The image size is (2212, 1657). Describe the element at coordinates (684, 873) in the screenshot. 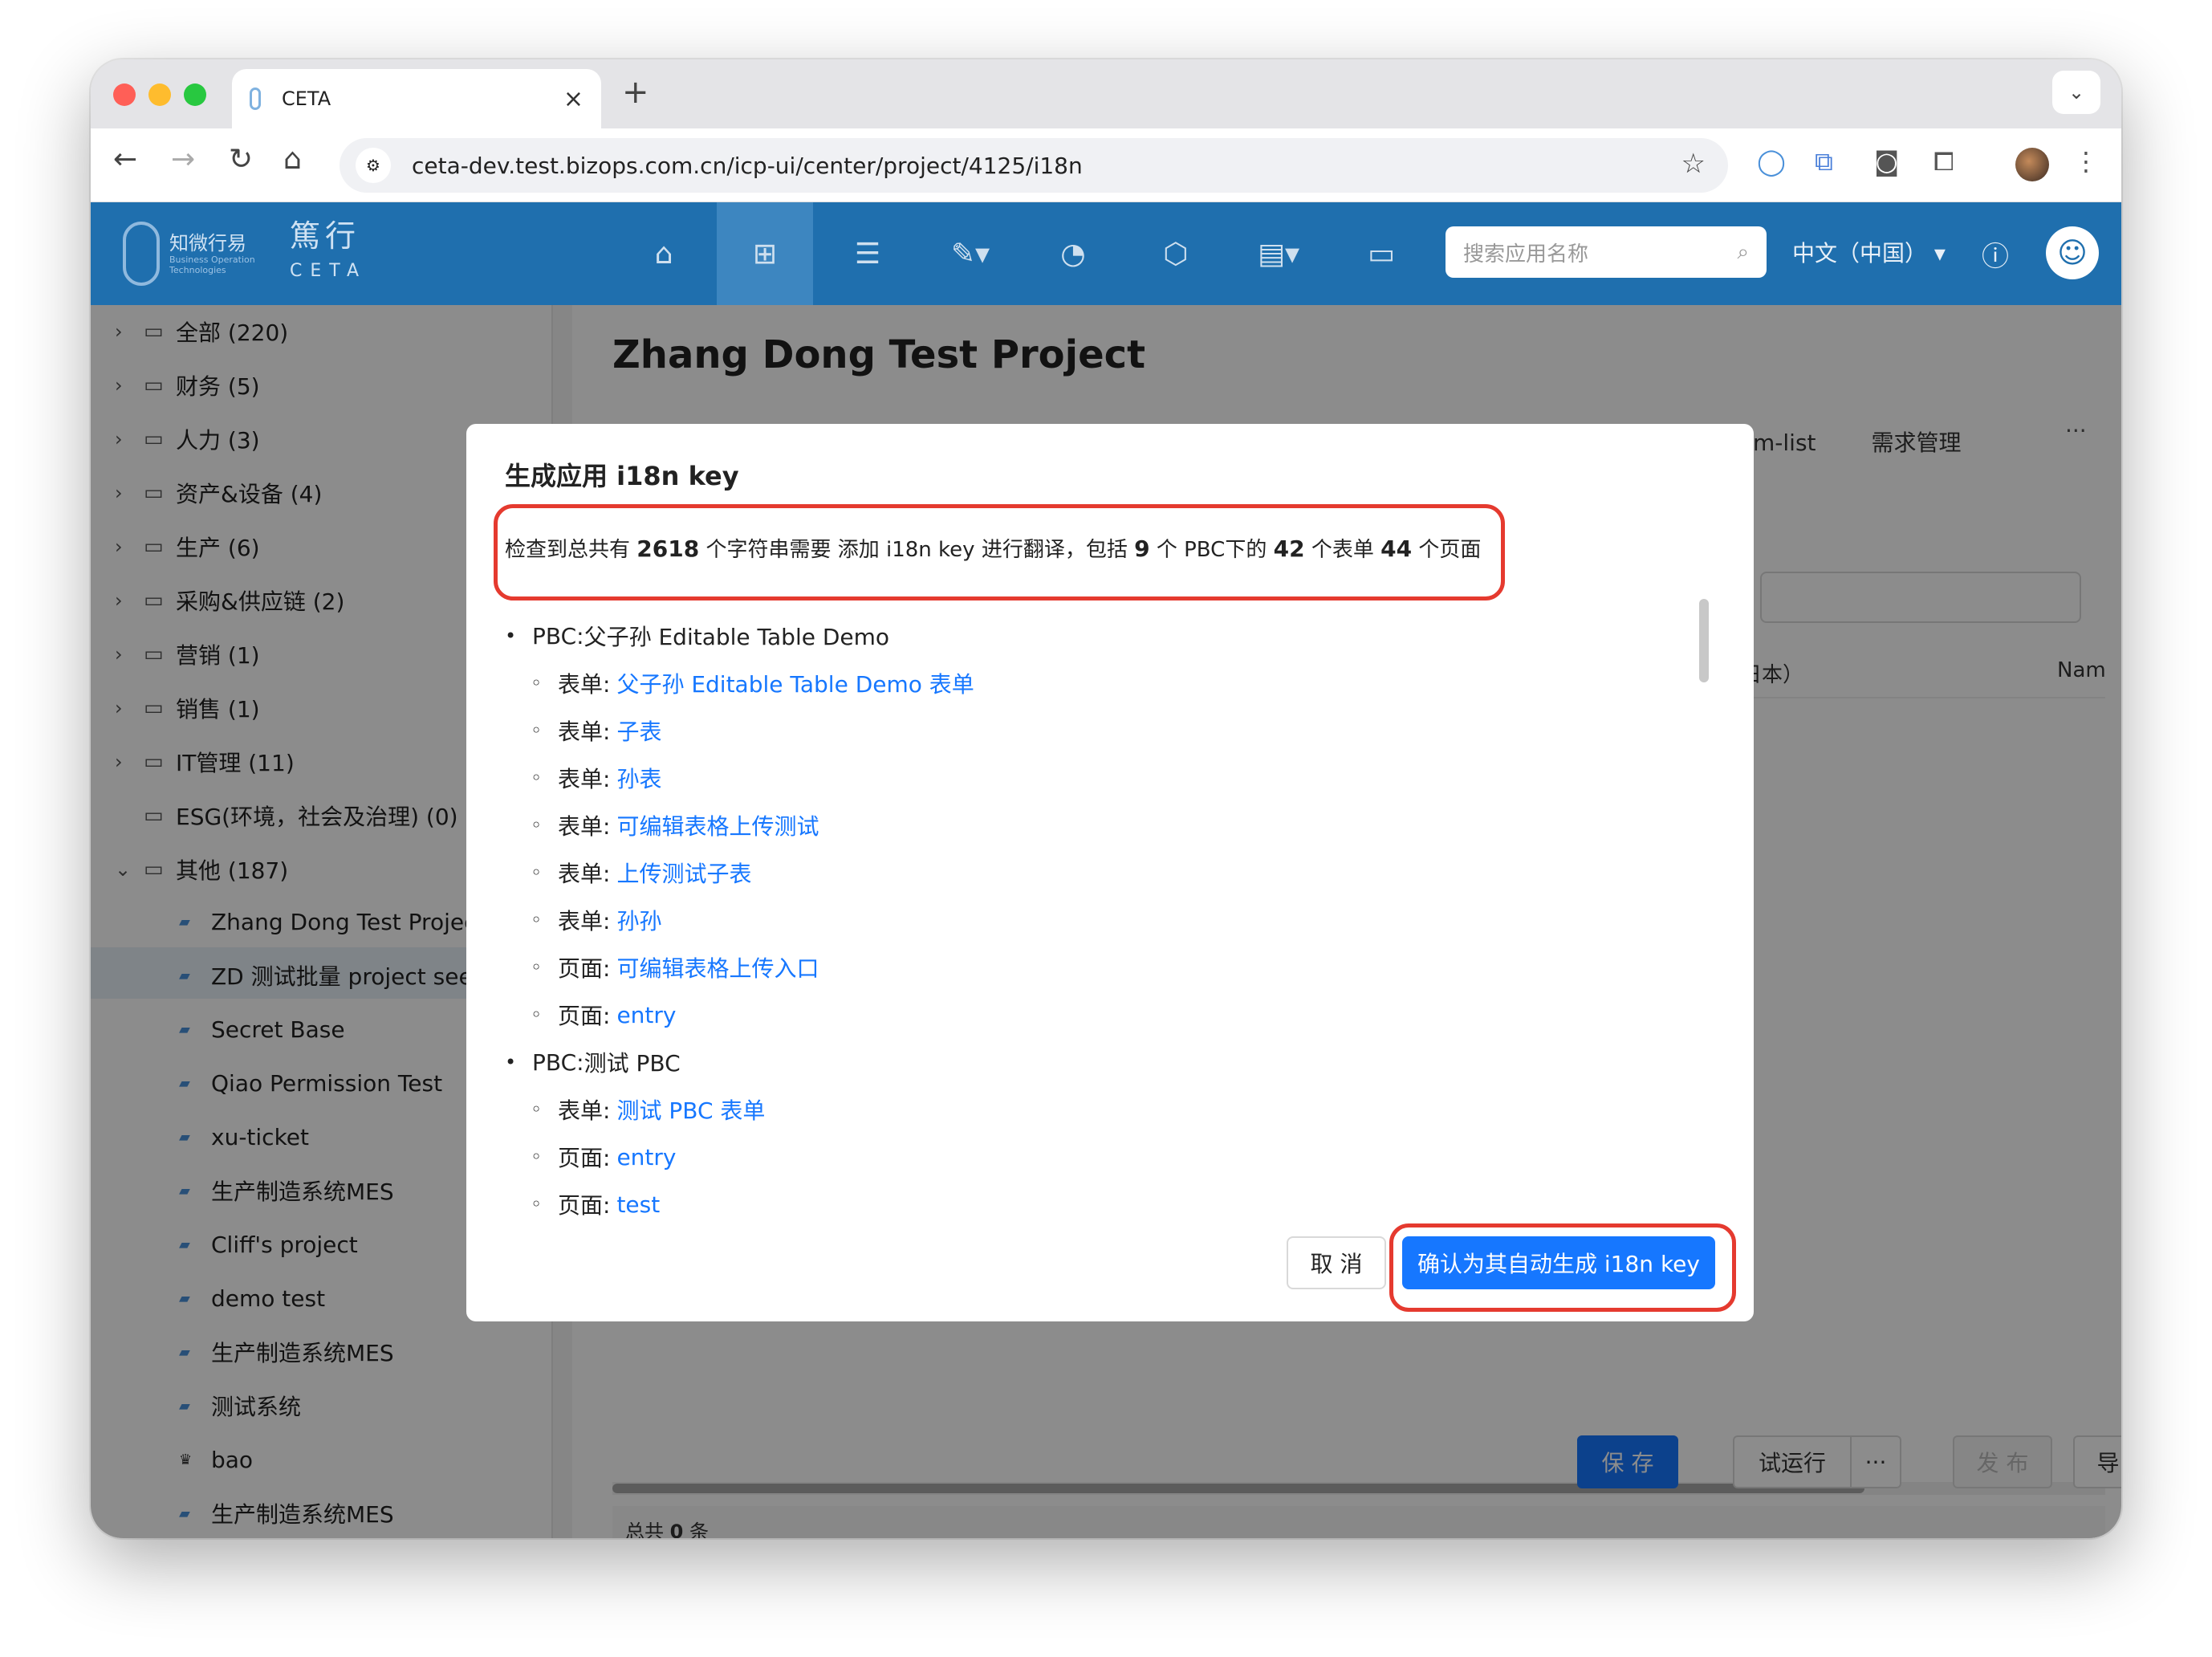

I see `item-link: 上传测试子表` at that location.